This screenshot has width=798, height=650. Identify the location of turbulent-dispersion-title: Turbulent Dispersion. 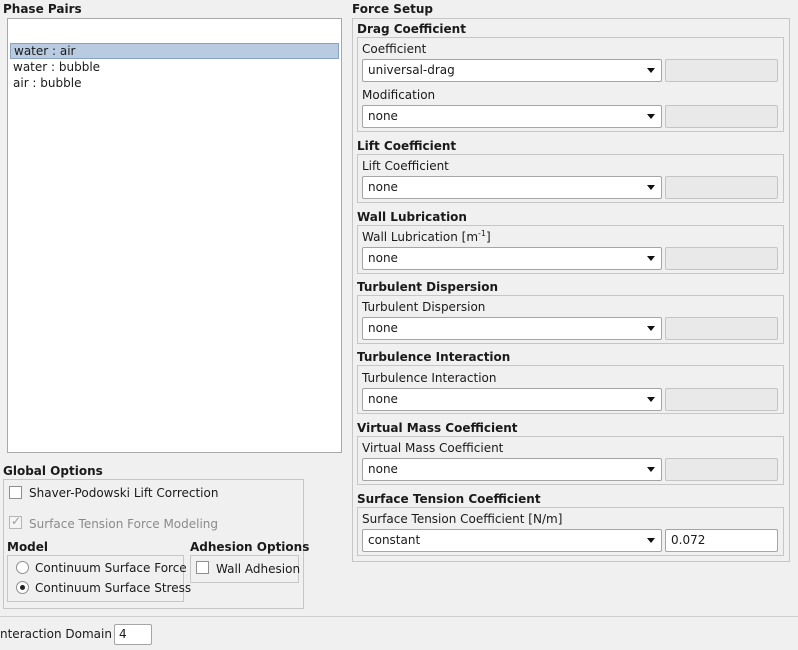
(428, 287).